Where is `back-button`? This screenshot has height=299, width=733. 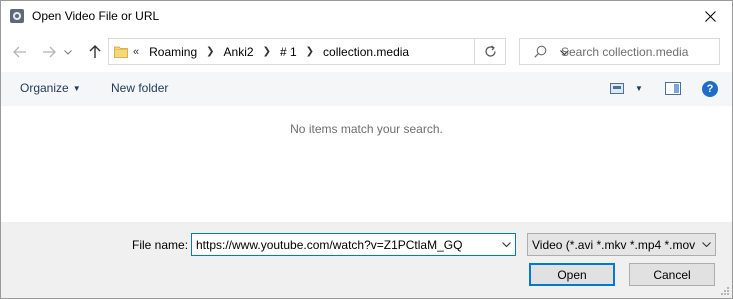
back-button is located at coordinates (20, 52).